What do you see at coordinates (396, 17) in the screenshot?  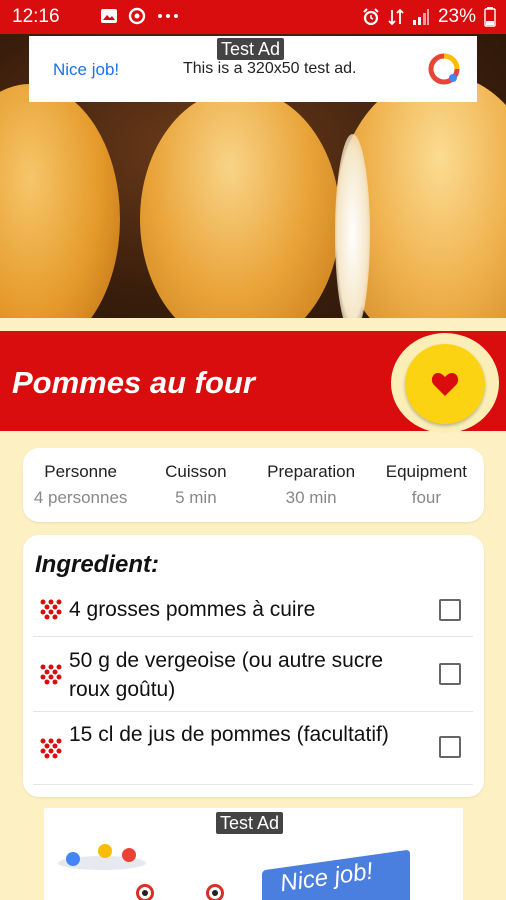 I see `data-icon` at bounding box center [396, 17].